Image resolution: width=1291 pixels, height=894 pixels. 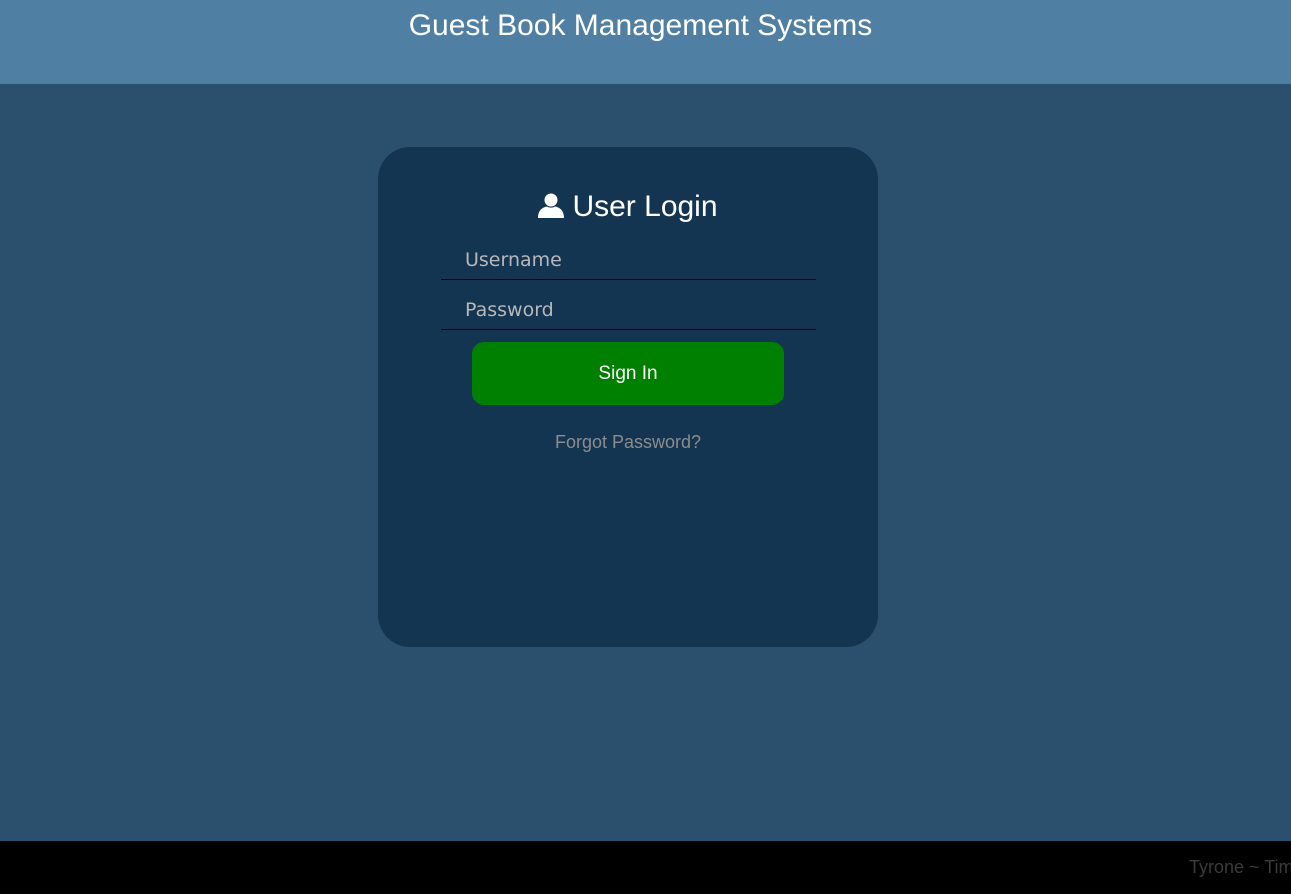 What do you see at coordinates (640, 25) in the screenshot?
I see `app-title: Guest Book Management Systems` at bounding box center [640, 25].